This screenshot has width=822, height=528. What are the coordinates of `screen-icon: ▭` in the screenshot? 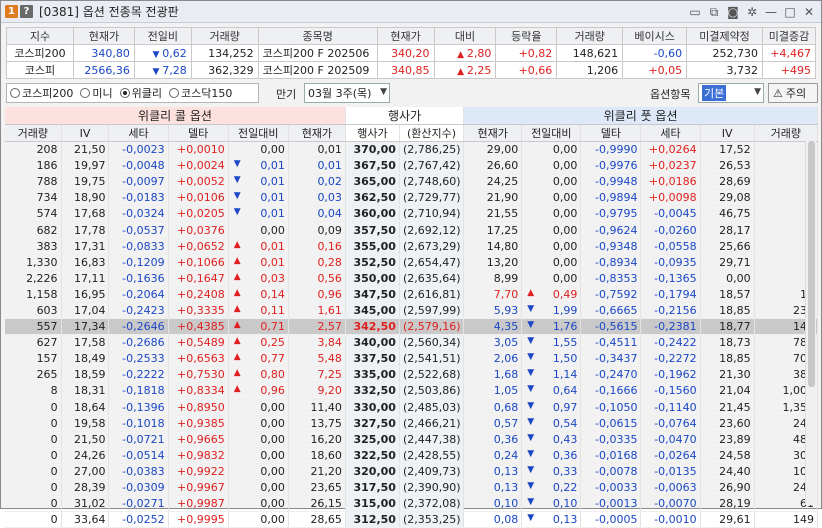 It's located at (695, 12).